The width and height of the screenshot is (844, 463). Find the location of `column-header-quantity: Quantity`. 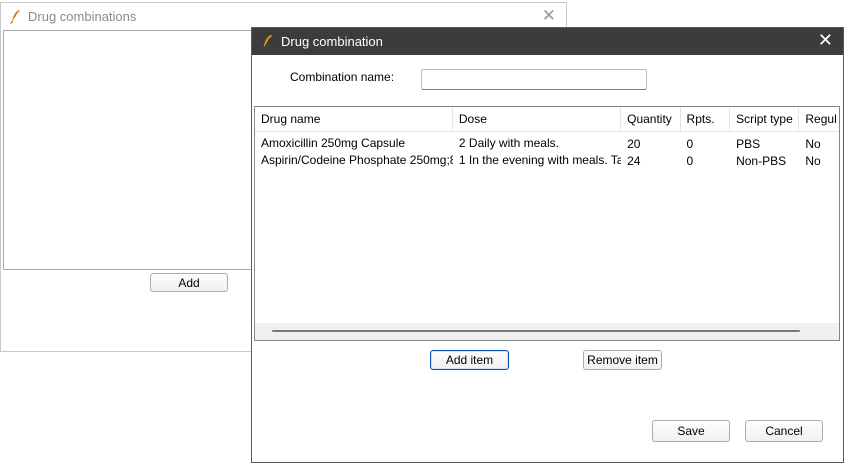

column-header-quantity: Quantity is located at coordinates (651, 119).